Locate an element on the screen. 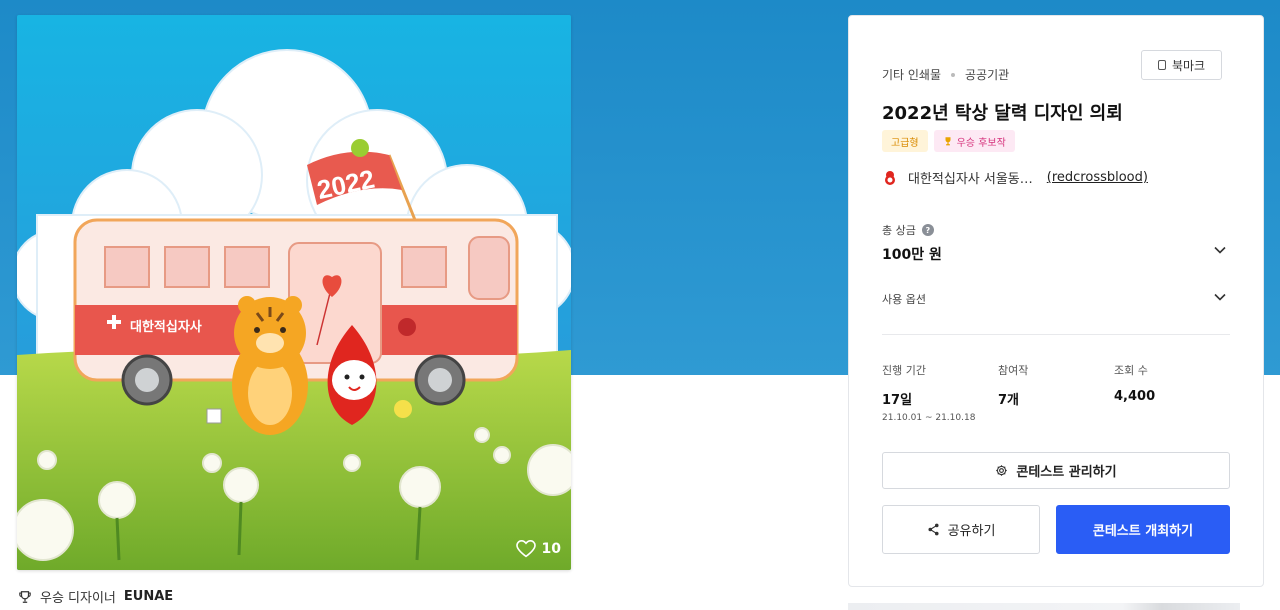 The width and height of the screenshot is (1280, 610). manage-contest-button: 콘테스트 관리하기 is located at coordinates (1056, 470).